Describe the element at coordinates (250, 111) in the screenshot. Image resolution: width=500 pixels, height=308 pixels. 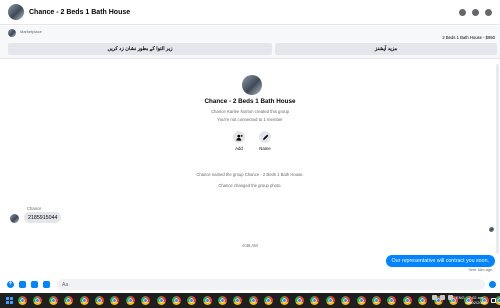
I see `group-created-by: Chance Karlee Norton created this group` at that location.